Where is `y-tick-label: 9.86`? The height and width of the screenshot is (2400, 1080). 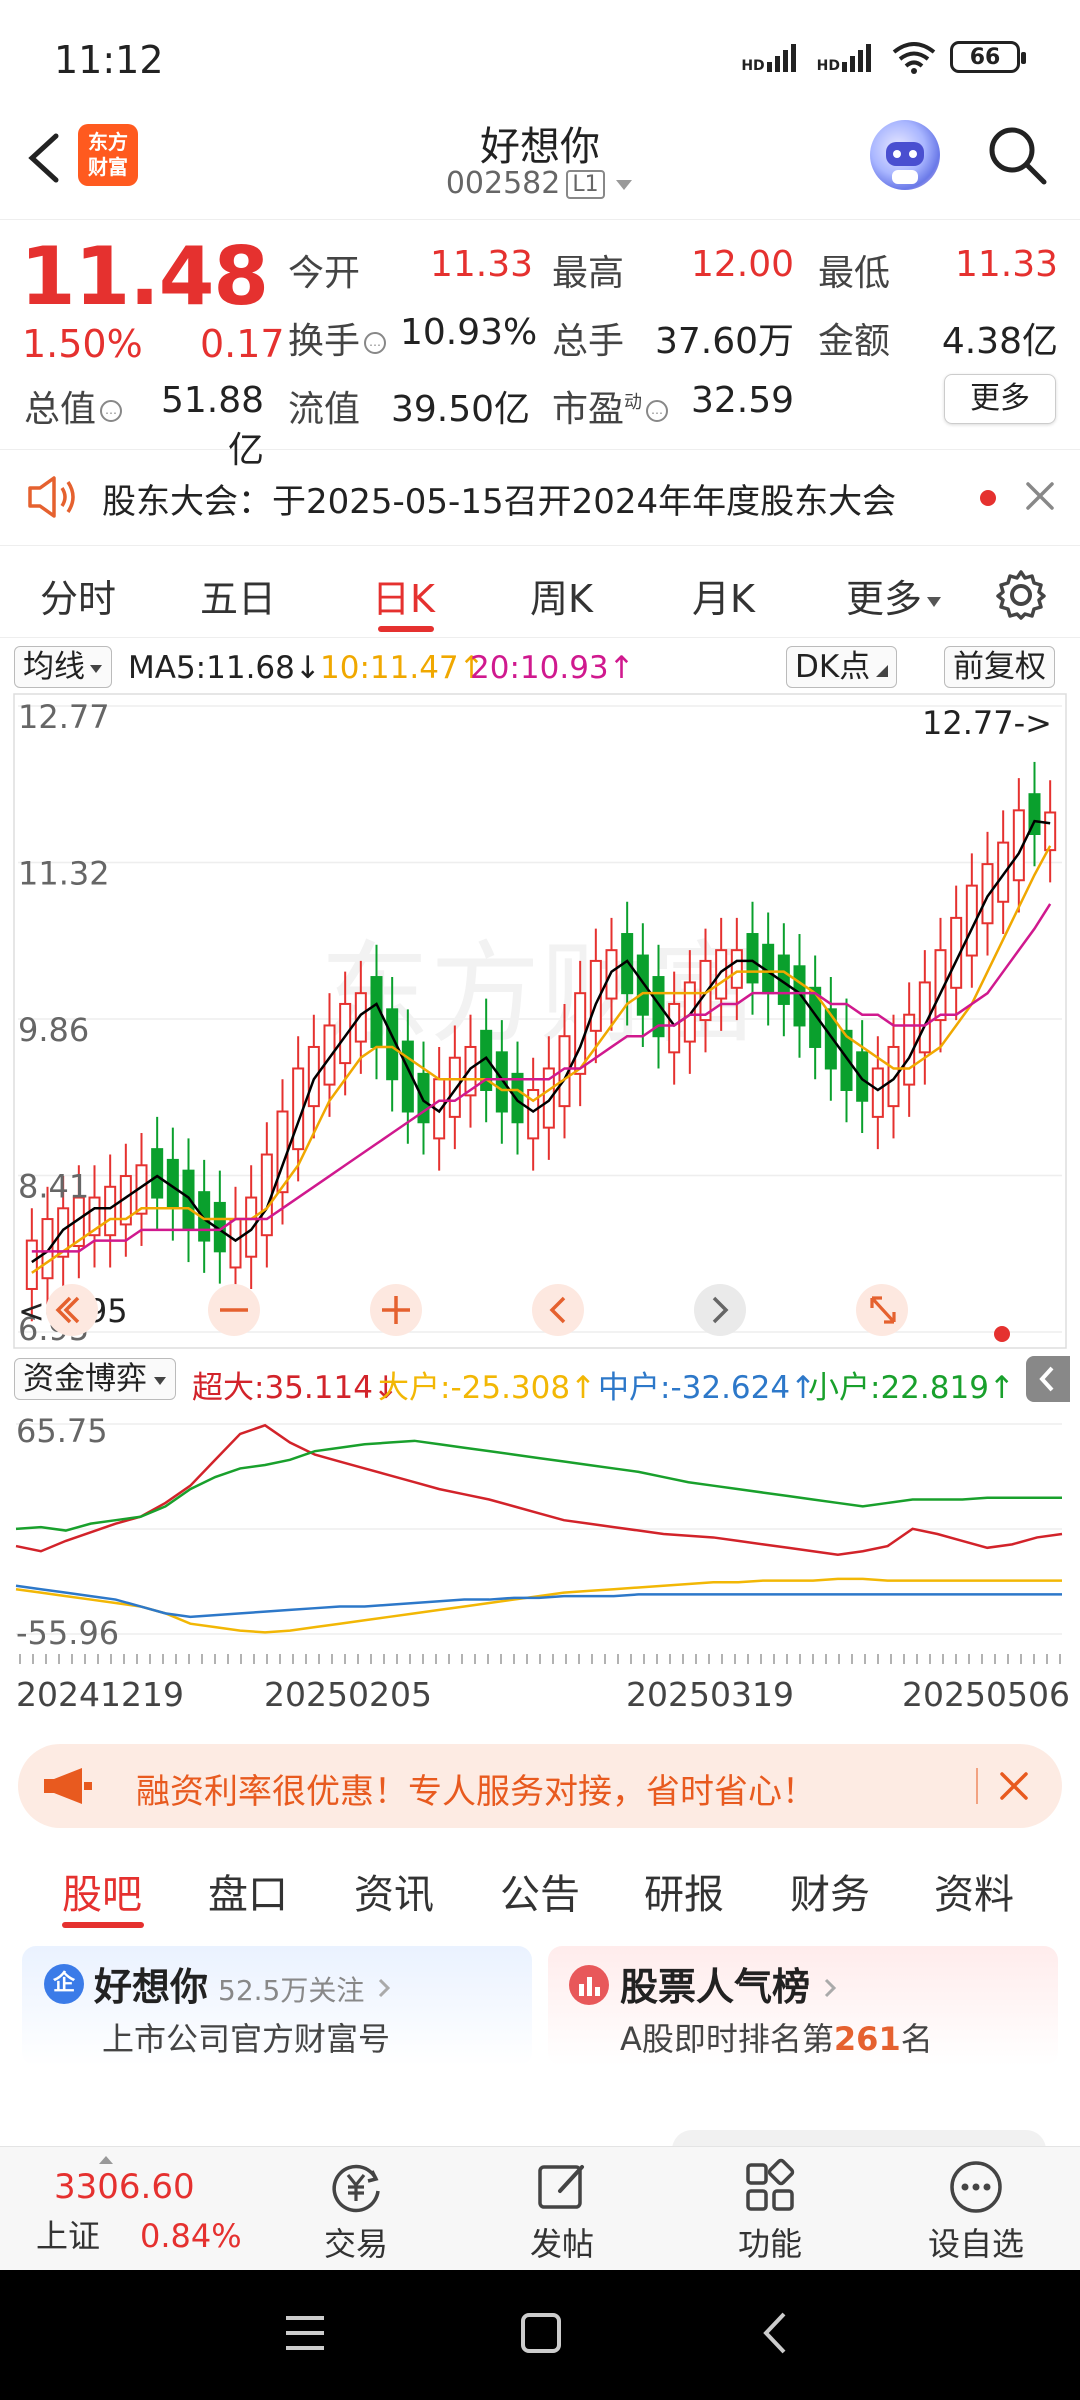 y-tick-label: 9.86 is located at coordinates (53, 1030).